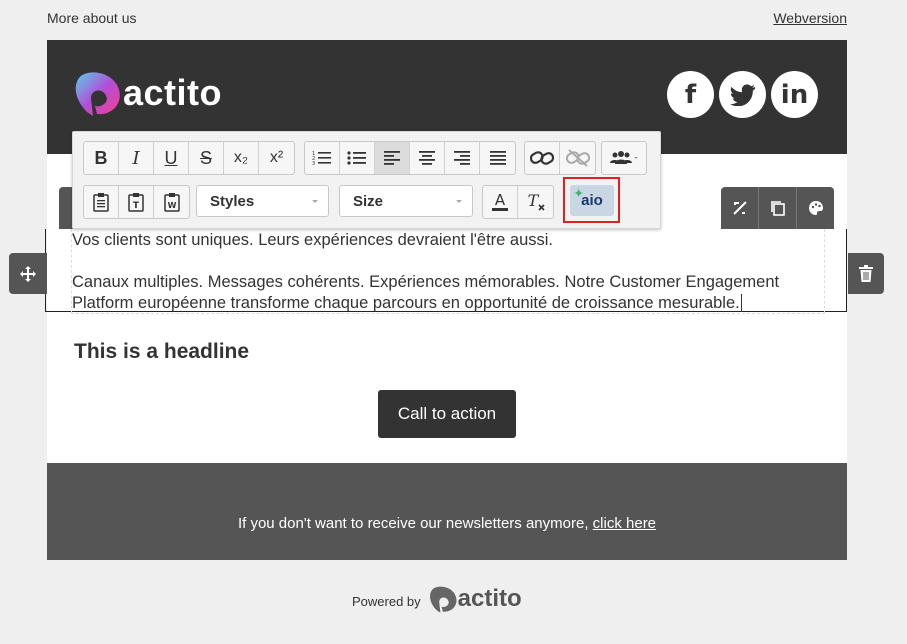 This screenshot has width=907, height=644. What do you see at coordinates (815, 208) in the screenshot?
I see `palette-icon` at bounding box center [815, 208].